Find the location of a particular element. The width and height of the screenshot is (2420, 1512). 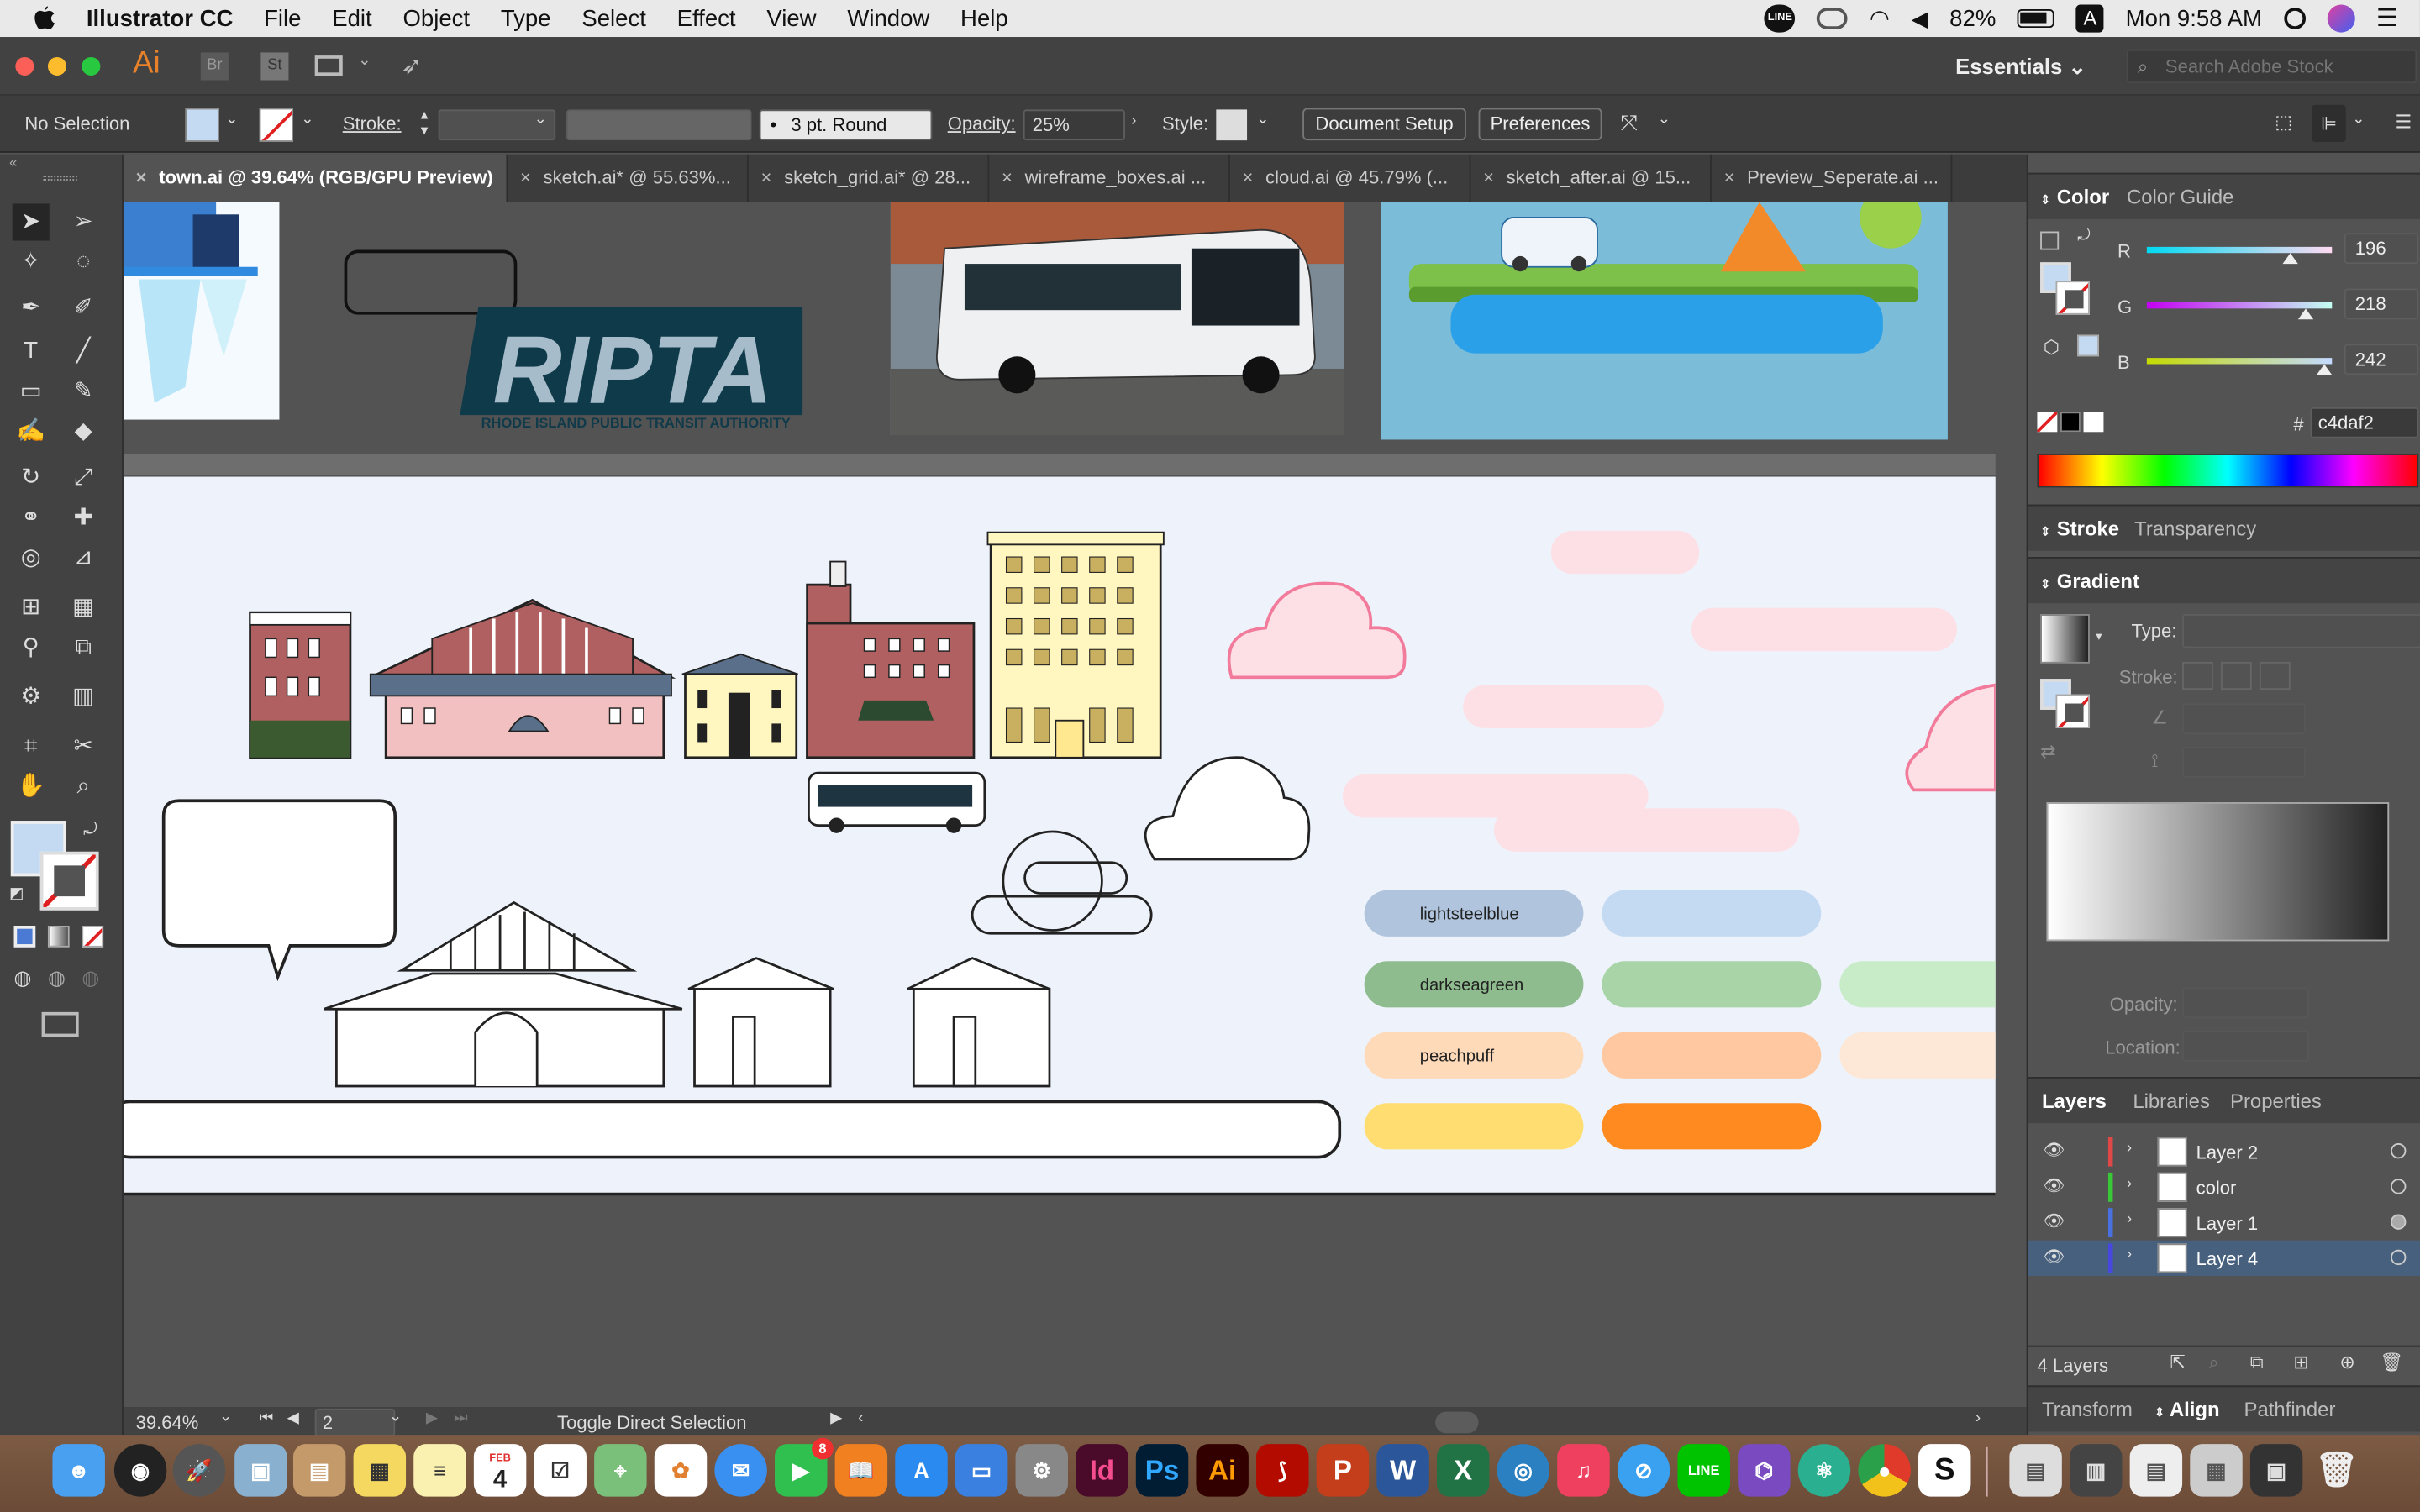

menu-select: Select is located at coordinates (613, 18).